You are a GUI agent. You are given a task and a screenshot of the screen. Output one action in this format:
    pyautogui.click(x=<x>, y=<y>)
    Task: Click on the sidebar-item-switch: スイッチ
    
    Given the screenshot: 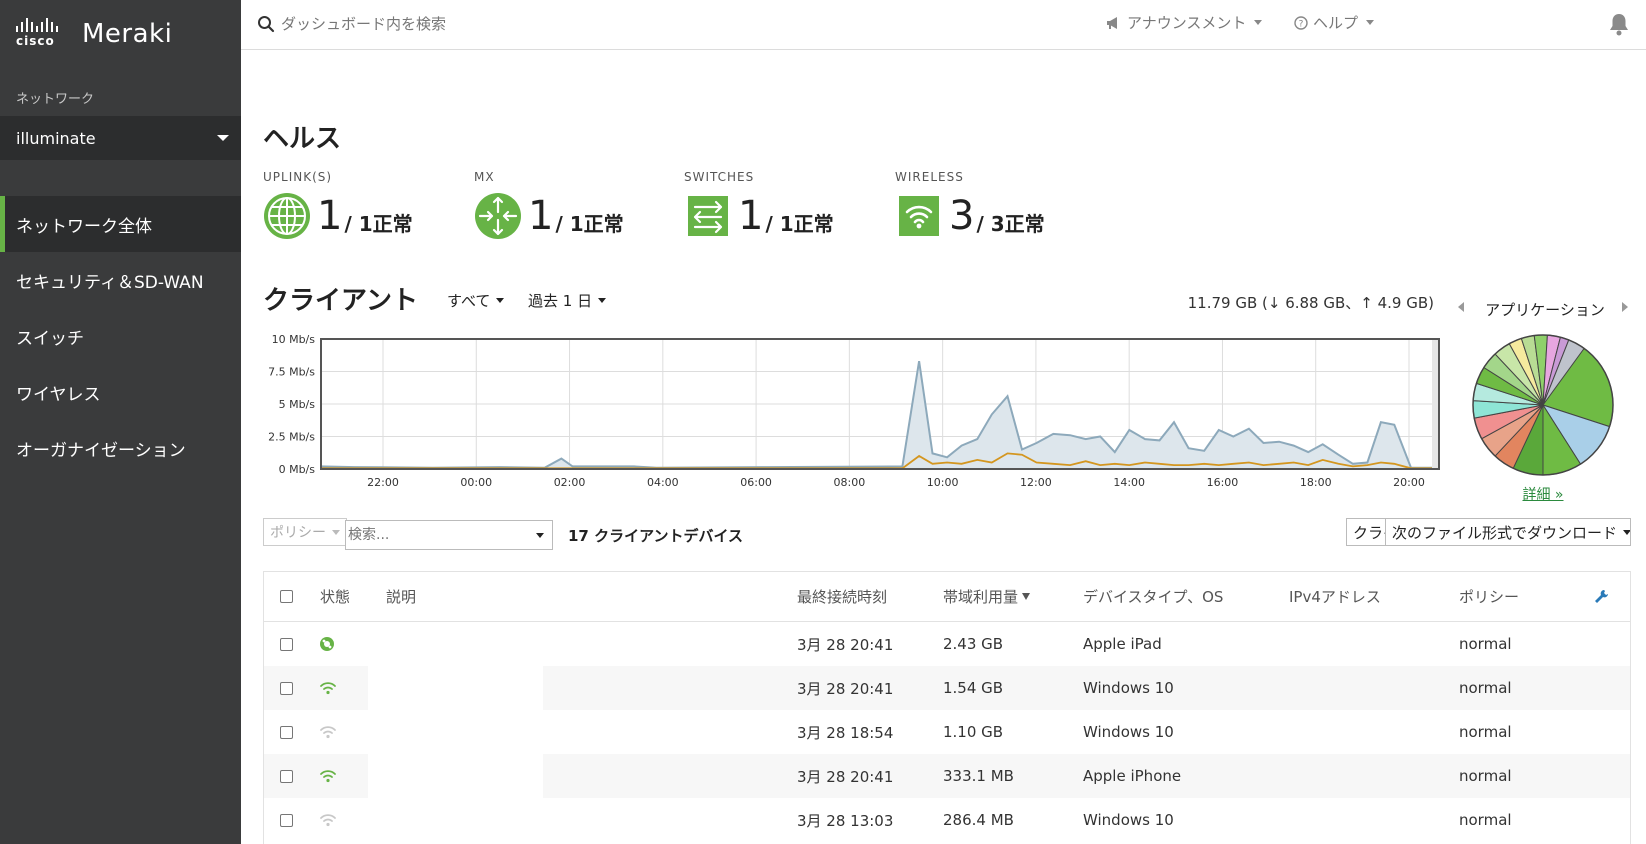 What is the action you would take?
    pyautogui.click(x=120, y=336)
    